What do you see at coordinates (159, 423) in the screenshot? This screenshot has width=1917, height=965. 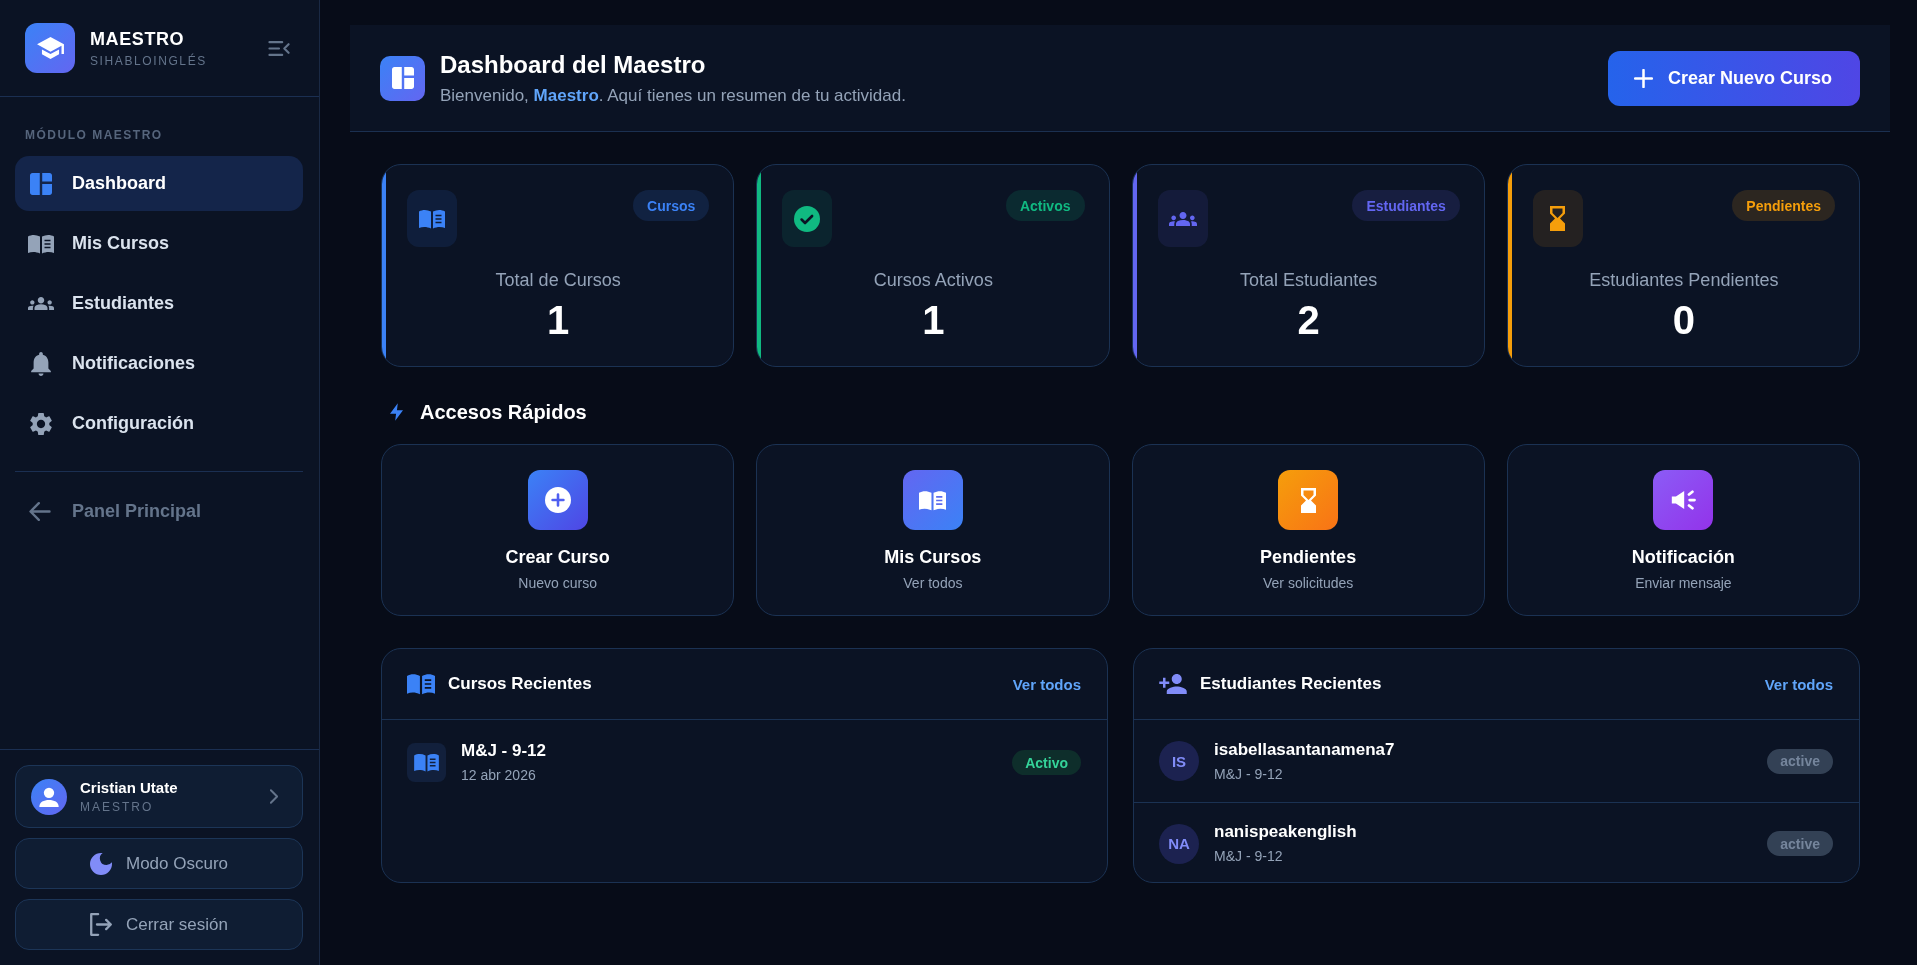 I see `nav-item: Configuración` at bounding box center [159, 423].